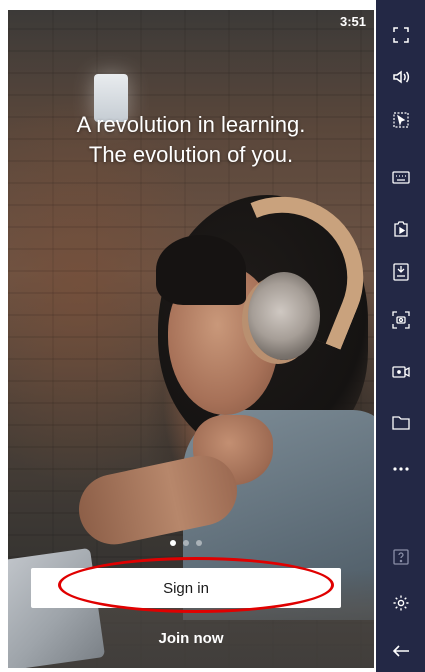  What do you see at coordinates (400, 651) in the screenshot?
I see `back-arrow-icon` at bounding box center [400, 651].